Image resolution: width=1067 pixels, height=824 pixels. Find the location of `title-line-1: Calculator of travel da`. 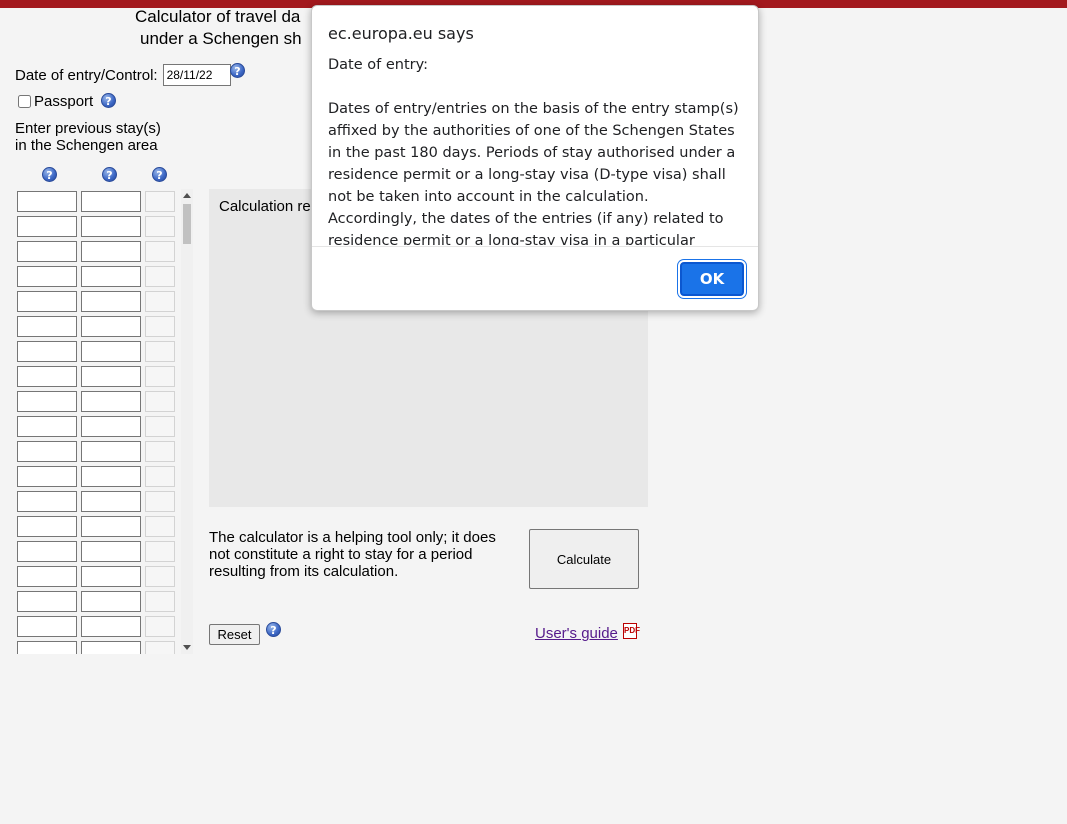

title-line-1: Calculator of travel da is located at coordinates (218, 16).